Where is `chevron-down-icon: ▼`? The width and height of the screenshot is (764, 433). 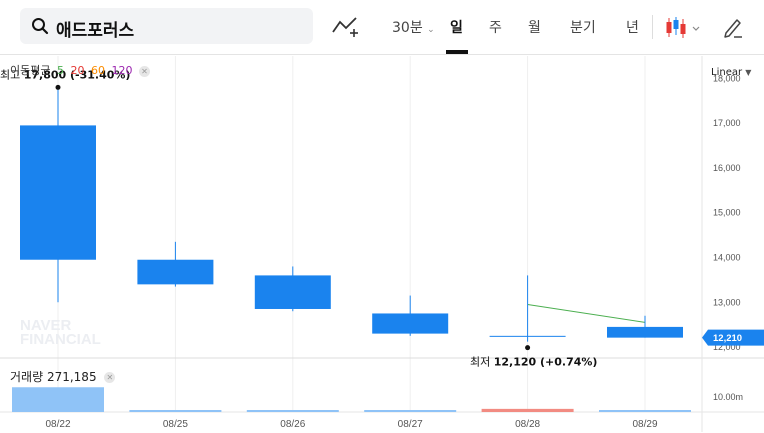 chevron-down-icon: ▼ is located at coordinates (748, 72).